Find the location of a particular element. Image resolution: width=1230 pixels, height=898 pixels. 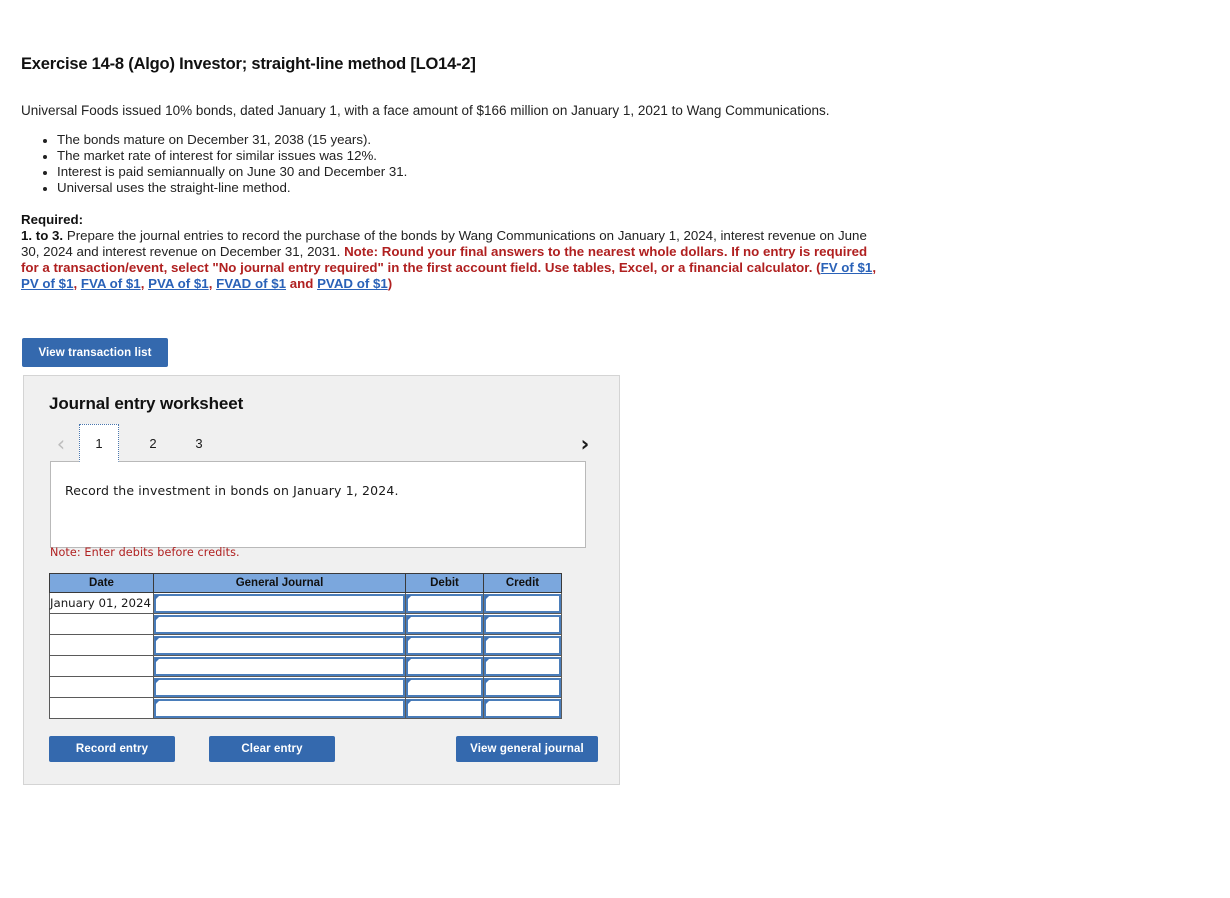

link-fv-of-1: FV of $1 is located at coordinates (847, 267).